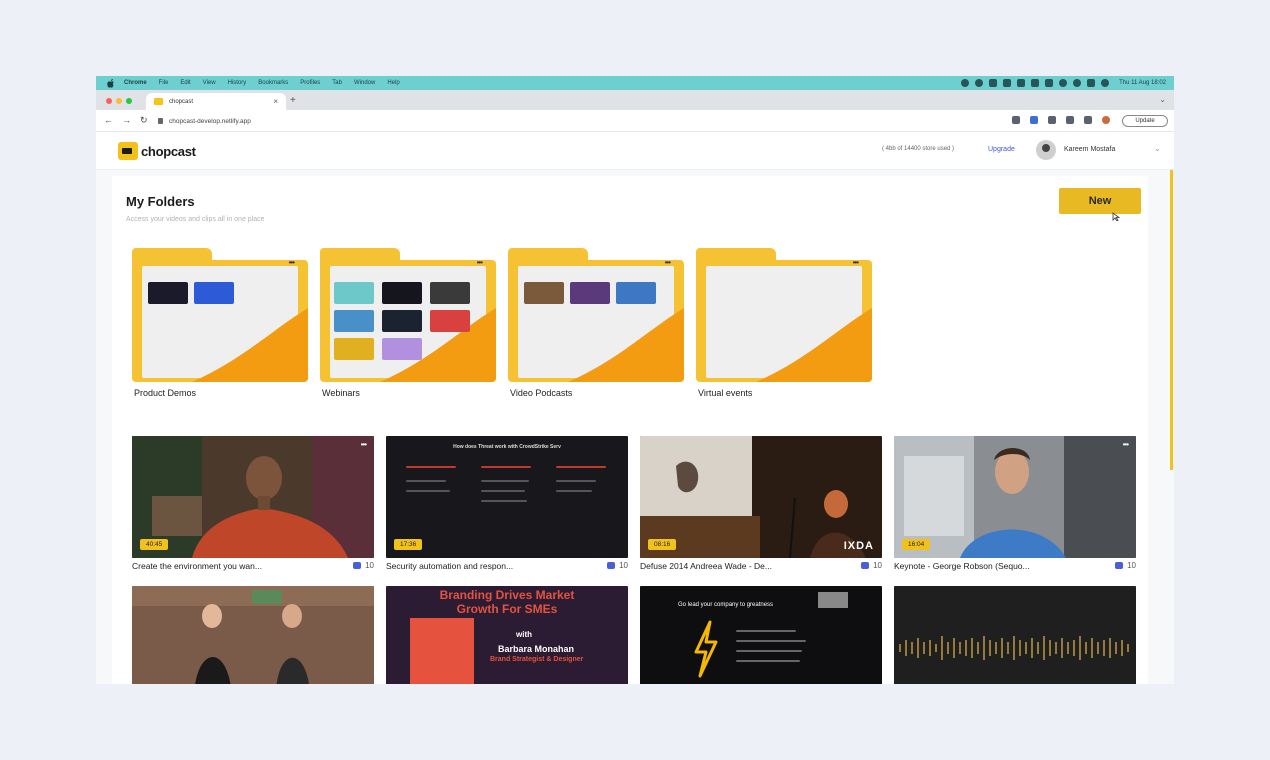 The height and width of the screenshot is (760, 1270). Describe the element at coordinates (144, 120) in the screenshot. I see `reload-icon: ↻` at that location.